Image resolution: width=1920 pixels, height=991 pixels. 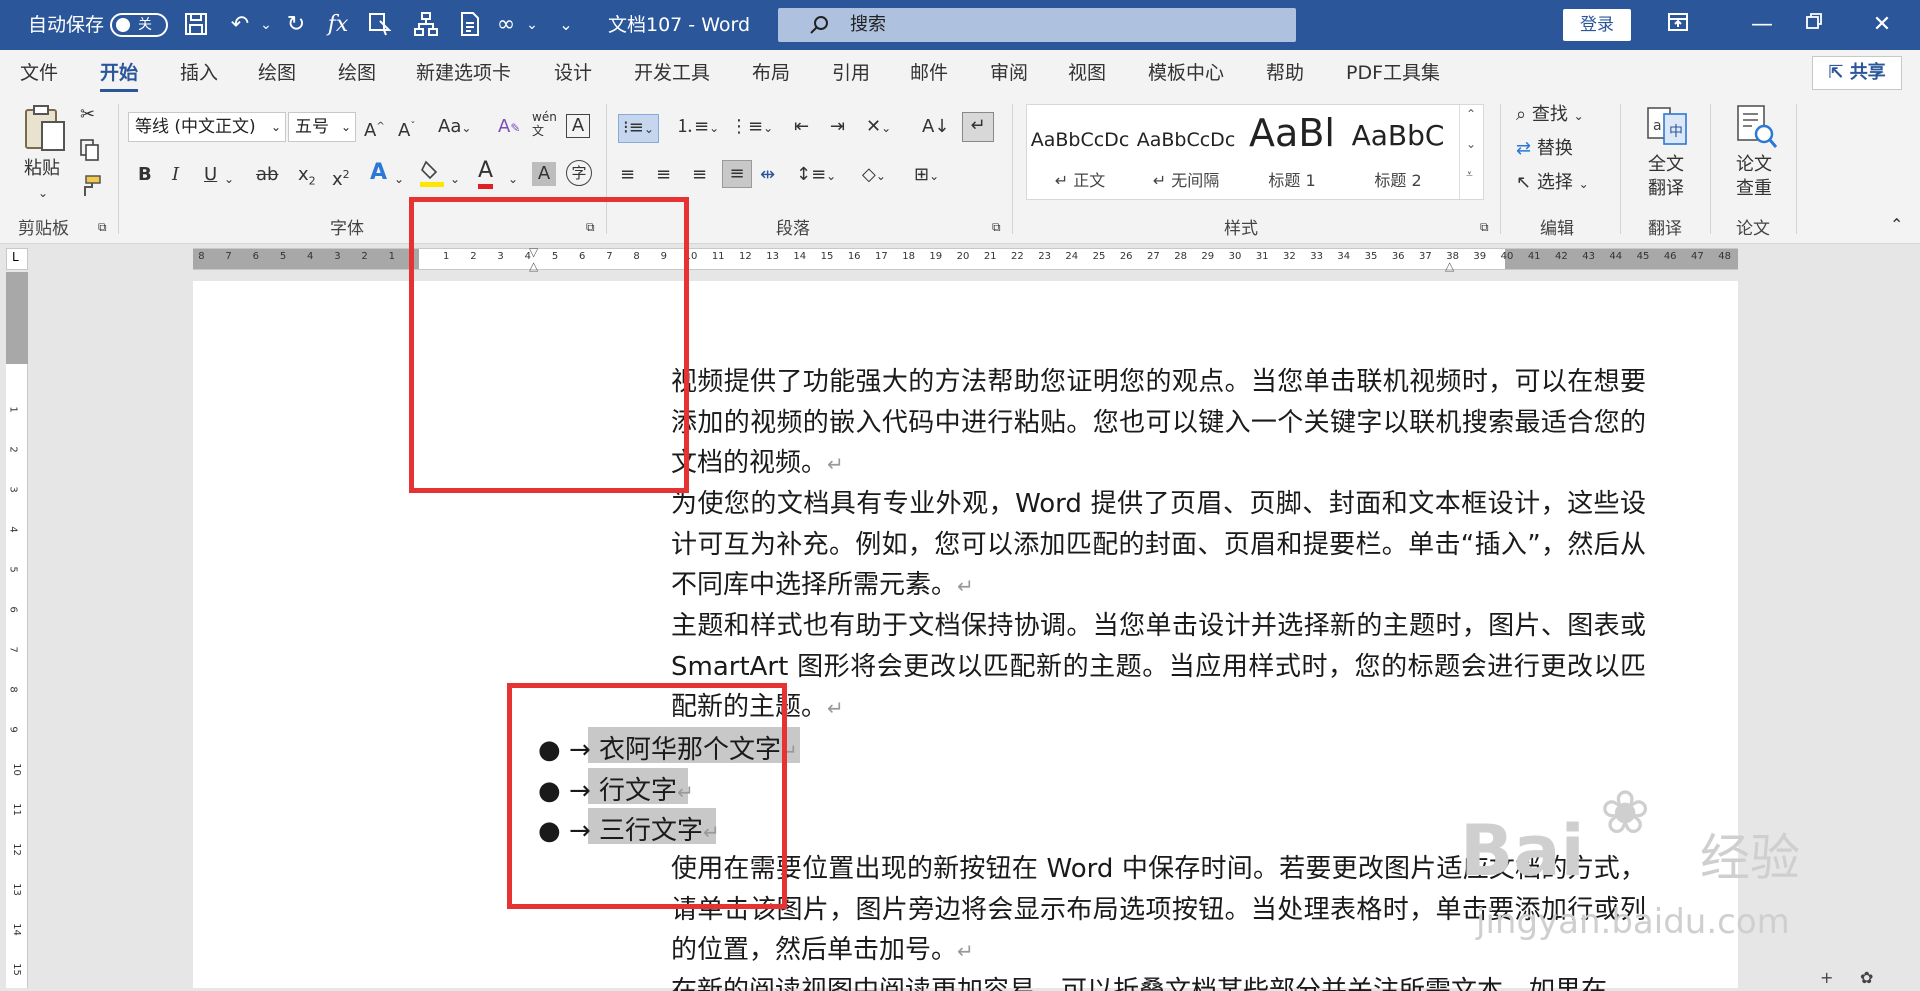 What do you see at coordinates (1158, 981) in the screenshot?
I see `paragraph-5: 在新的阅读视图中阅读更加容易。可以折叠文档某些部分并关注所需文本。如果在` at bounding box center [1158, 981].